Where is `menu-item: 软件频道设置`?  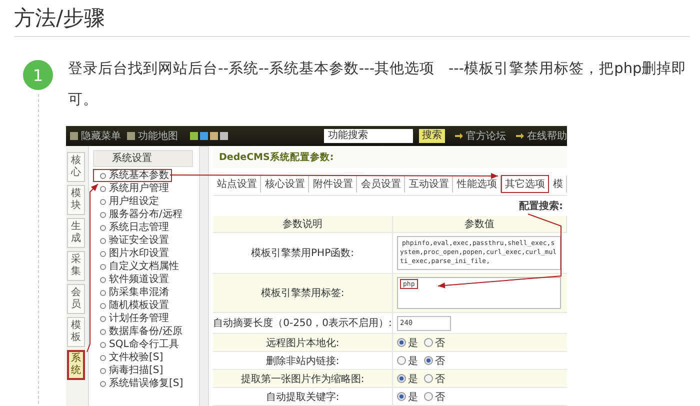
menu-item: 软件频道设置 is located at coordinates (132, 279).